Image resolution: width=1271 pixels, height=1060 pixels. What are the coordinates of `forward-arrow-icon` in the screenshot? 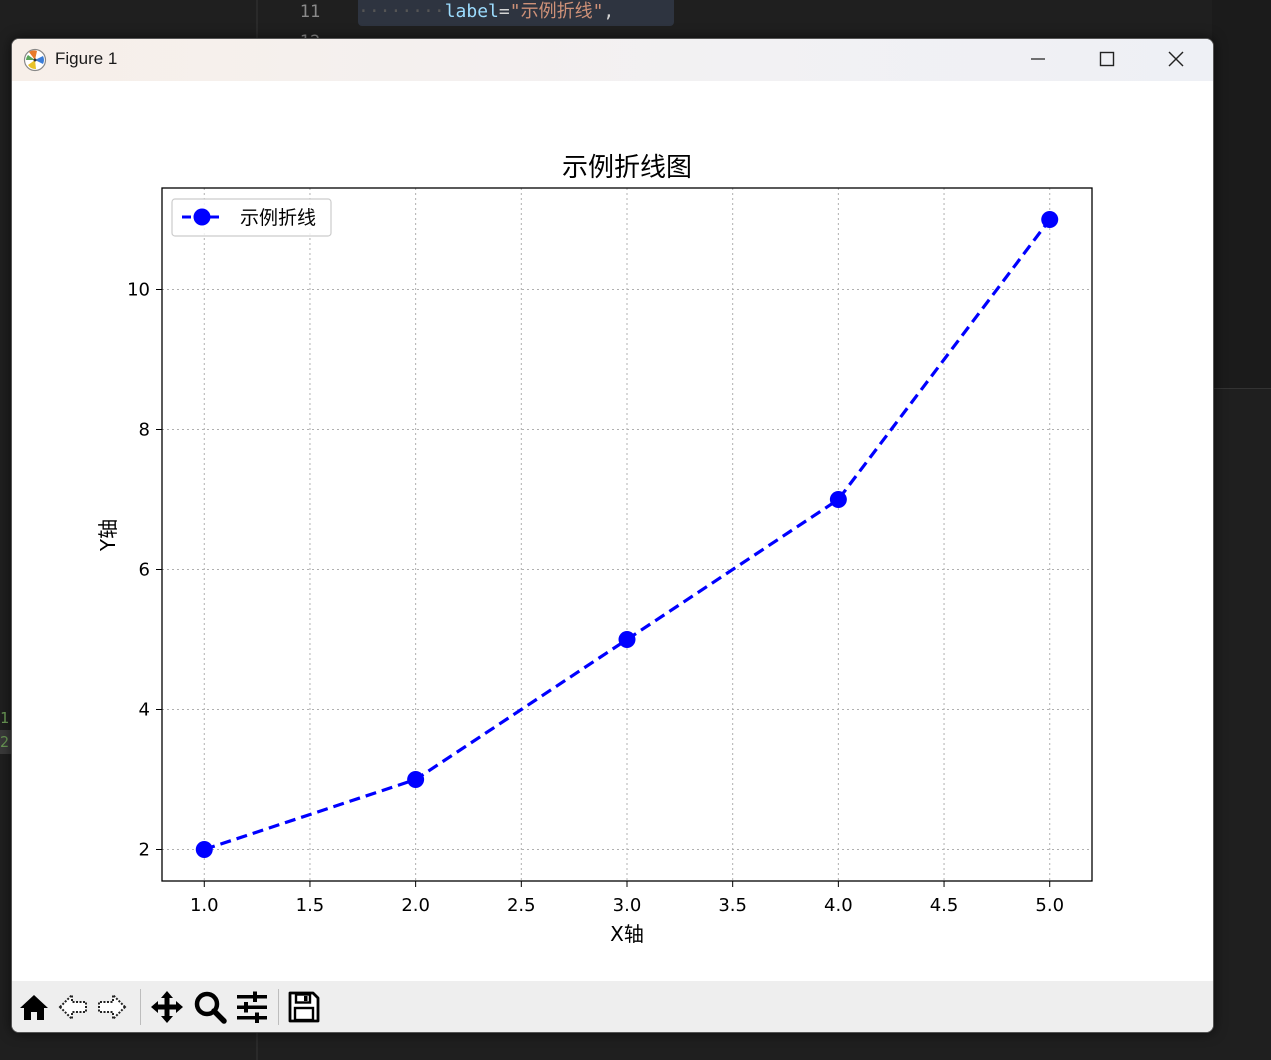 It's located at (112, 1007).